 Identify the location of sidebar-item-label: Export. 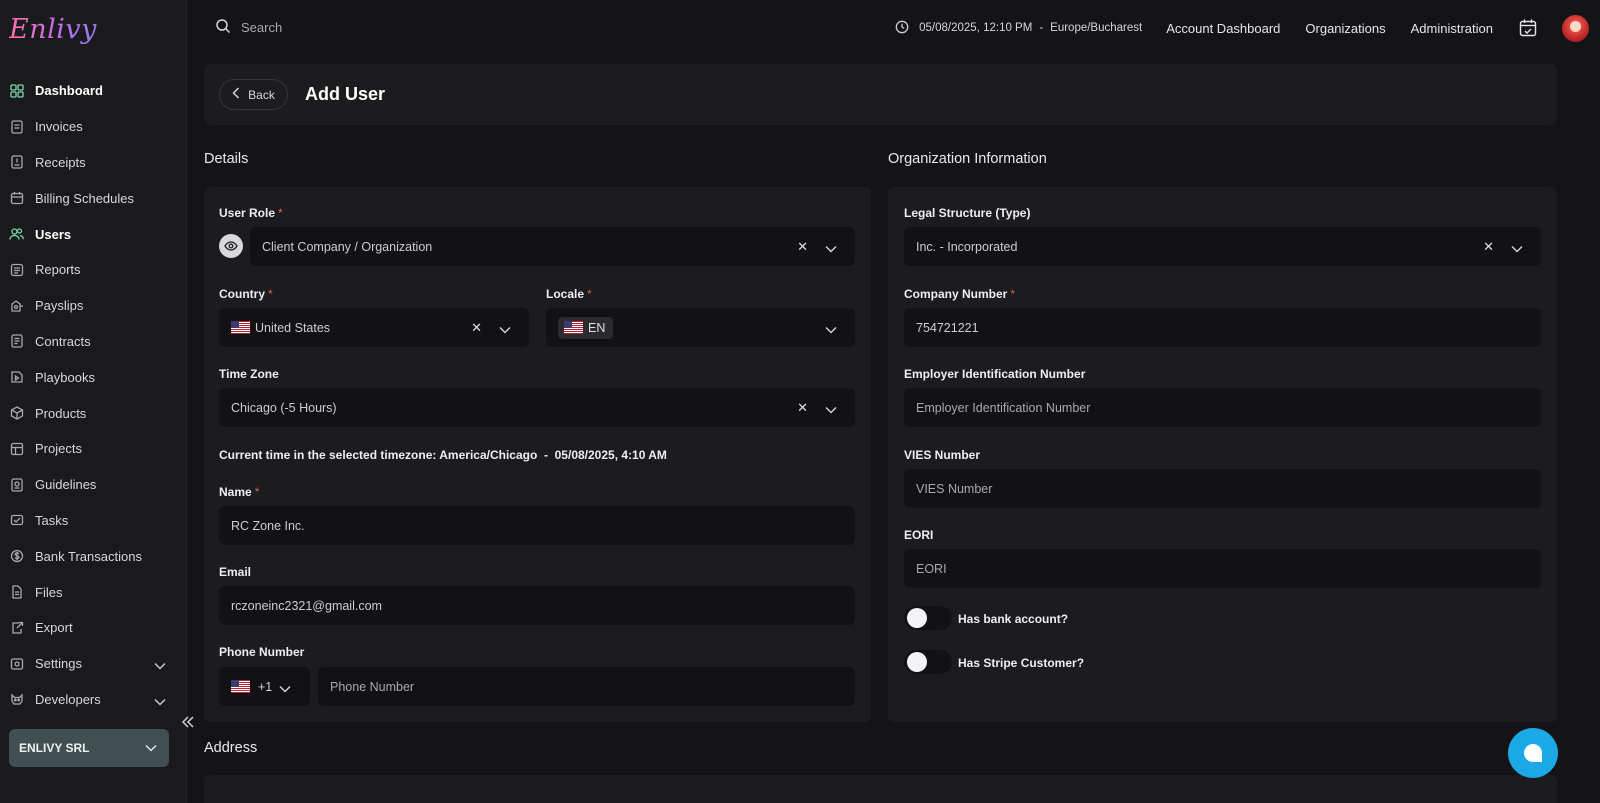
(54, 628).